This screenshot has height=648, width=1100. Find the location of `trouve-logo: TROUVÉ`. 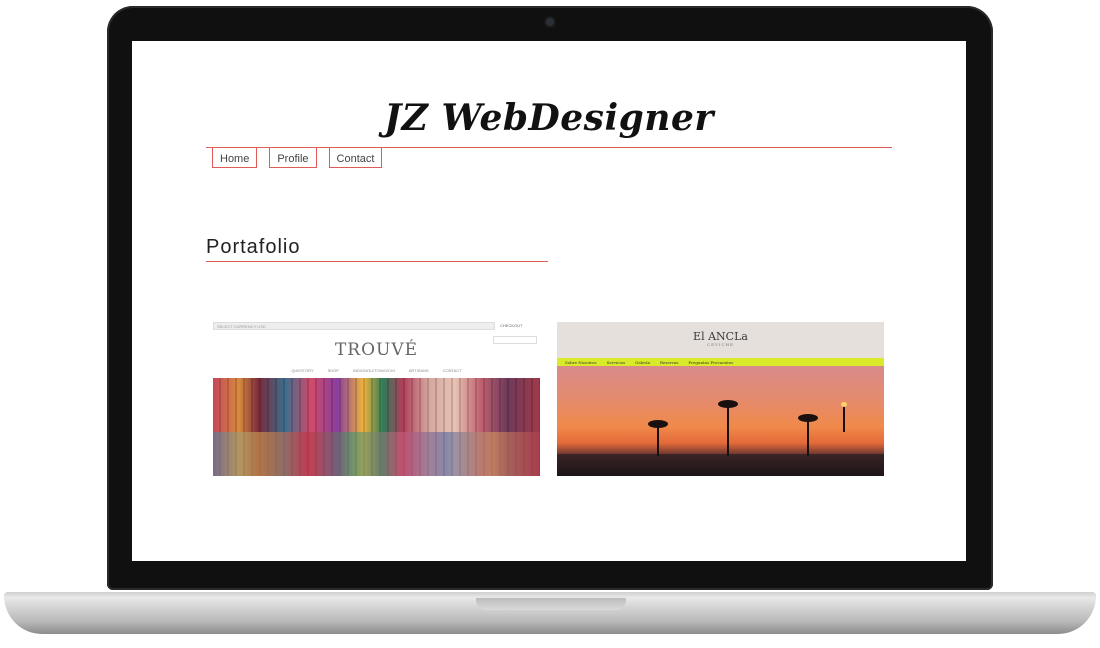

trouve-logo: TROUVÉ is located at coordinates (376, 350).